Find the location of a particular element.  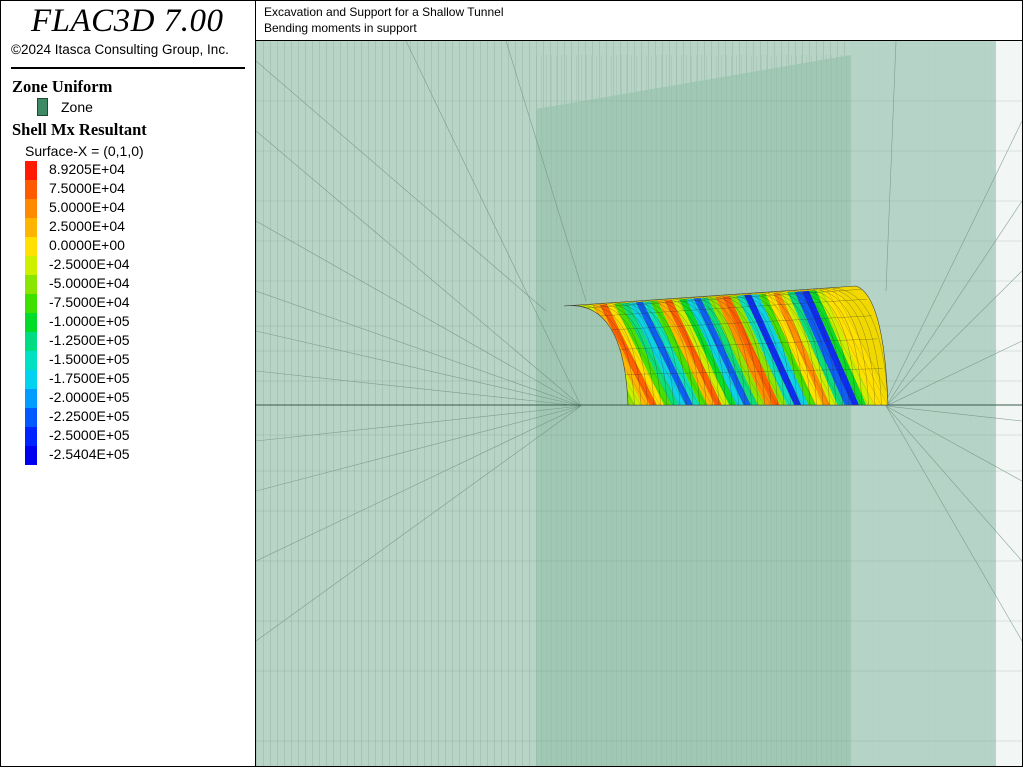

colorbar-label: 2.5000E+04 is located at coordinates (87, 226).